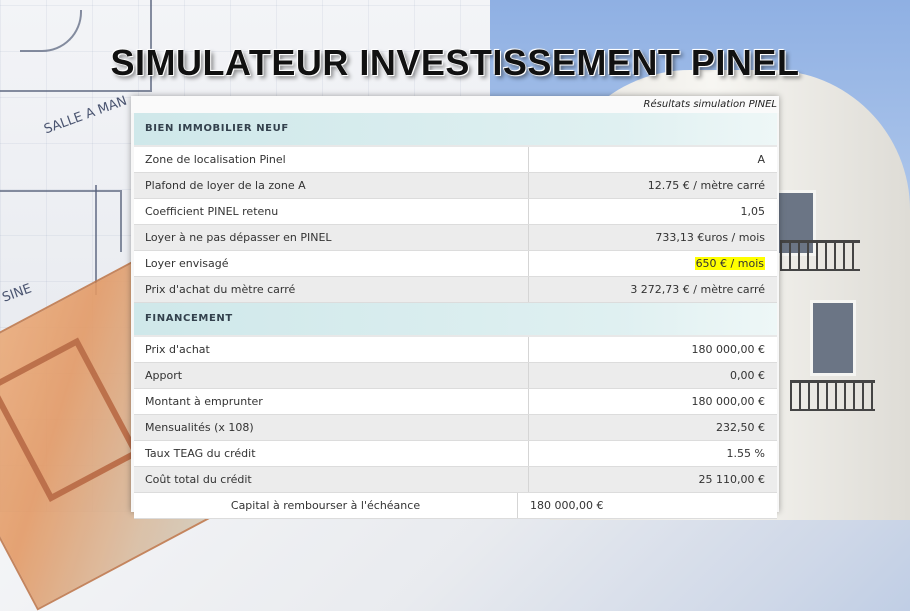 The image size is (910, 611). I want to click on row-label: Montant à emprunter, so click(331, 401).